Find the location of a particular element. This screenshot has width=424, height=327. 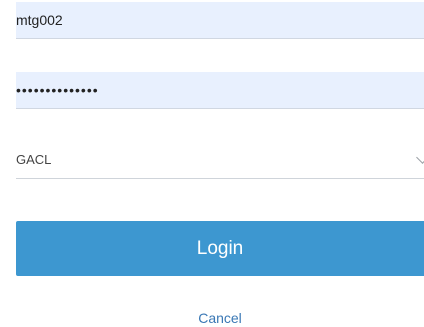

cancel-link: Cancel is located at coordinates (220, 318).